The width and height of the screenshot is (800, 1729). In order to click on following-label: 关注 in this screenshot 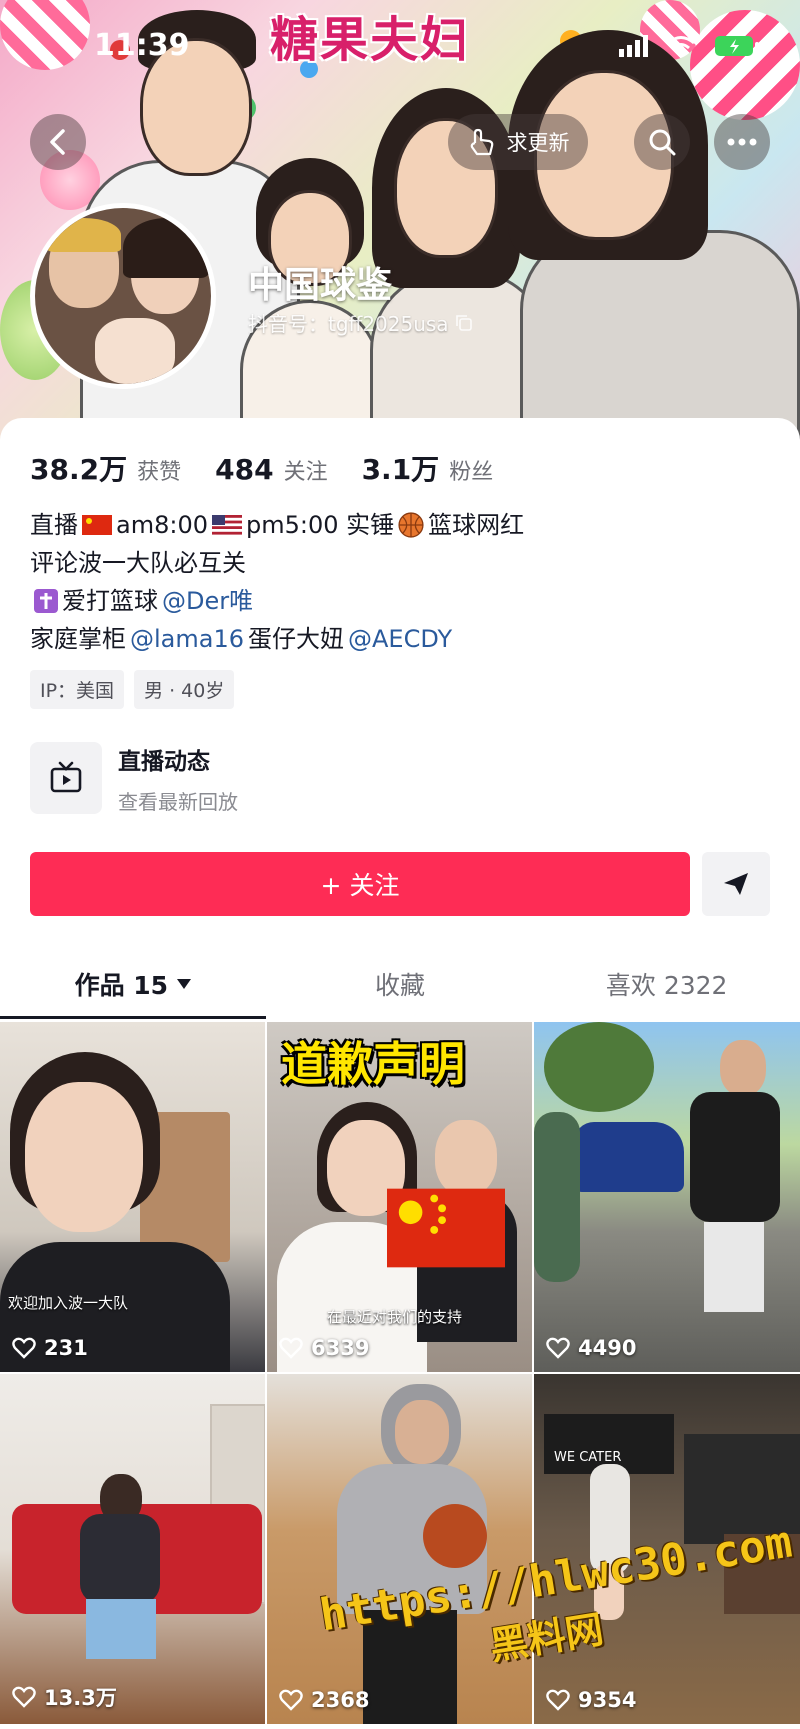, I will do `click(306, 470)`.